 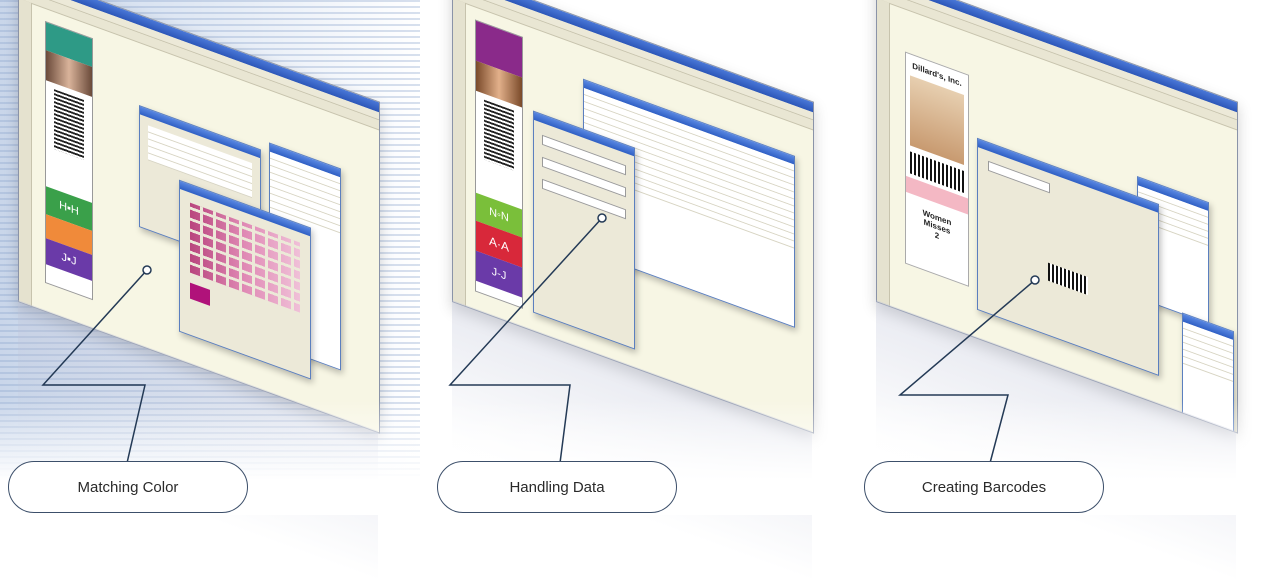 I want to click on leader-line-handling-data, so click(x=525, y=340).